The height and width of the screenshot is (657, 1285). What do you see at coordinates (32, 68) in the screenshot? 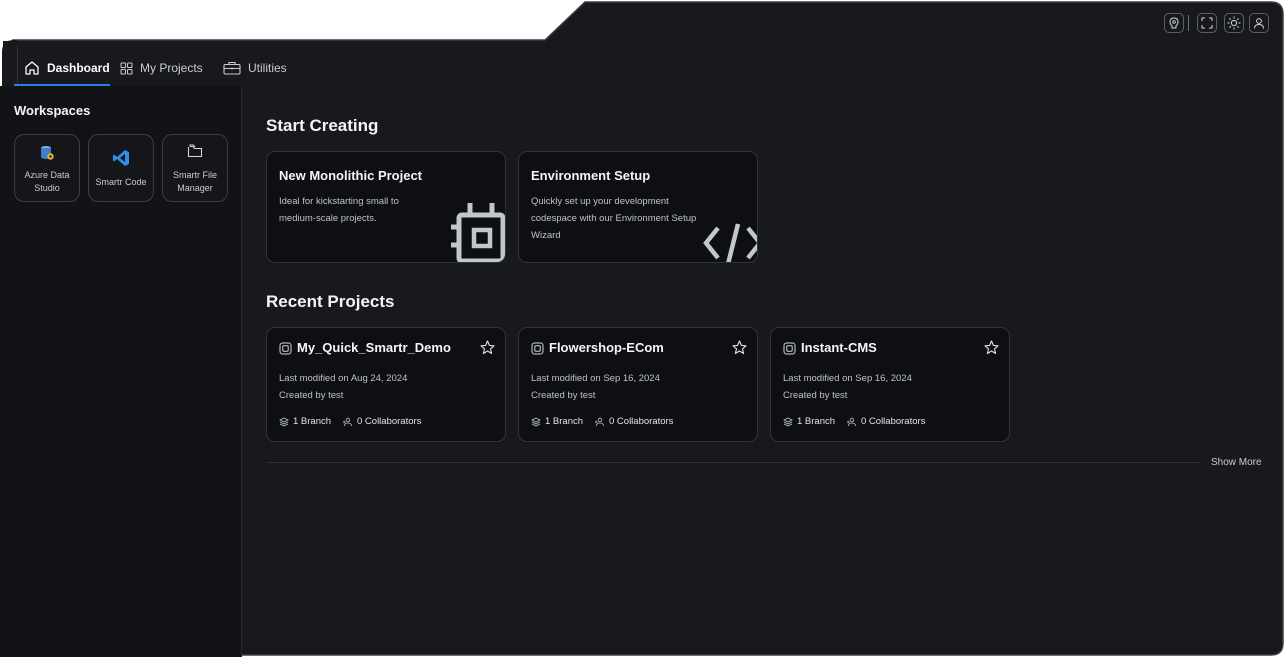
I see `home-icon` at bounding box center [32, 68].